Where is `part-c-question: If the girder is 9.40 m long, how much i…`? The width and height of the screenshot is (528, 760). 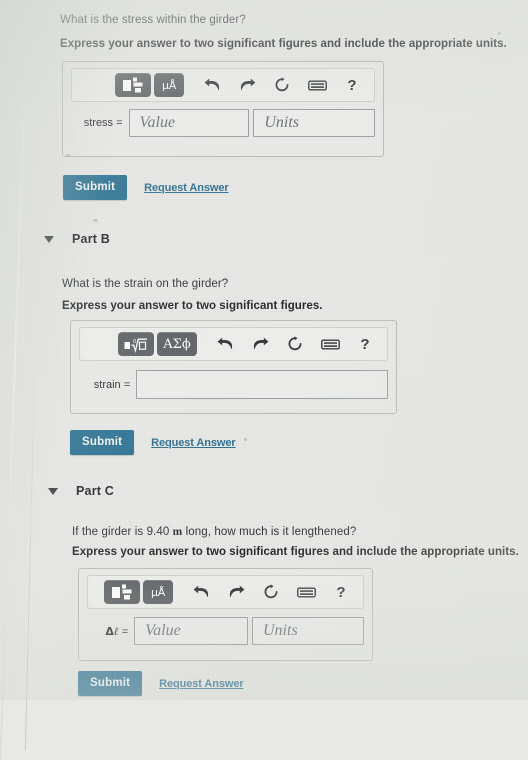 part-c-question: If the girder is 9.40 m long, how much i… is located at coordinates (214, 532).